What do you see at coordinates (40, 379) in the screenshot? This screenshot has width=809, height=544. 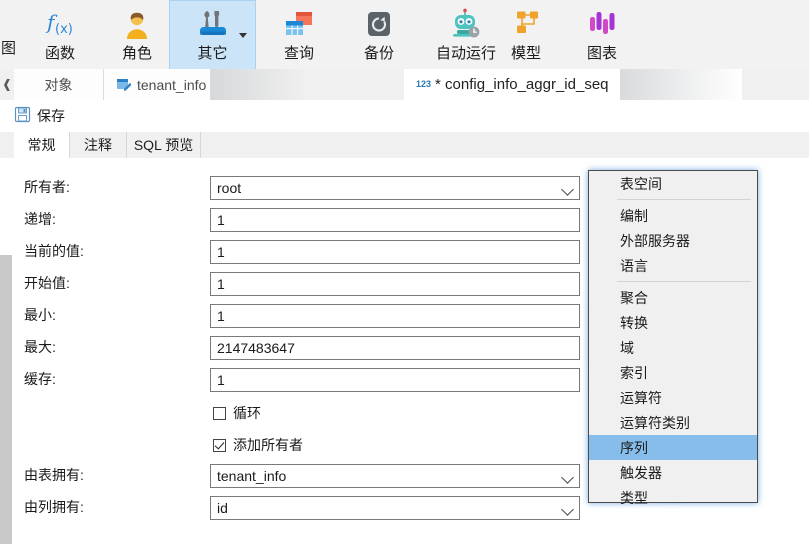 I see `form-label: 缓存:` at bounding box center [40, 379].